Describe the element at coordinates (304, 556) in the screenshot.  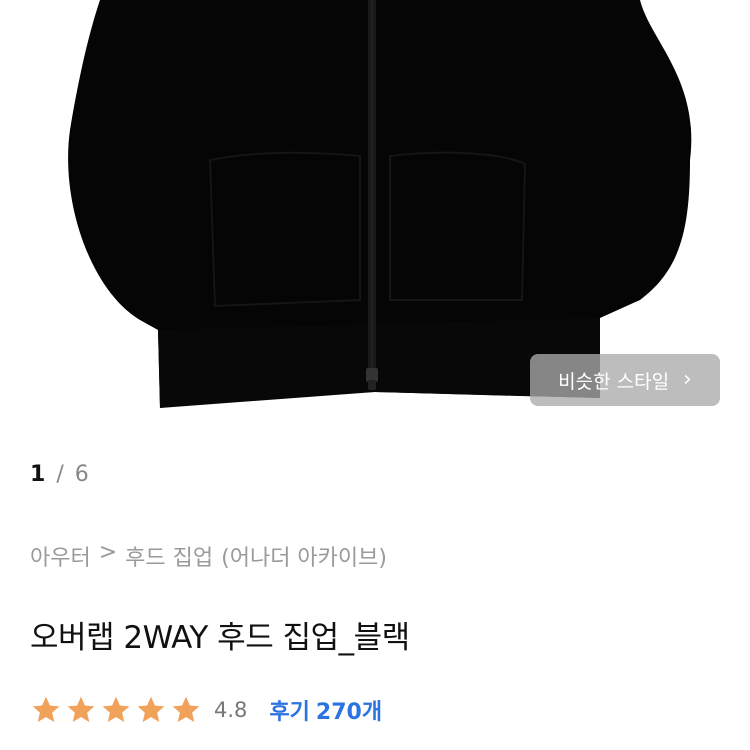
I see `breadcrumb-brand: (어나더 아카이브)` at that location.